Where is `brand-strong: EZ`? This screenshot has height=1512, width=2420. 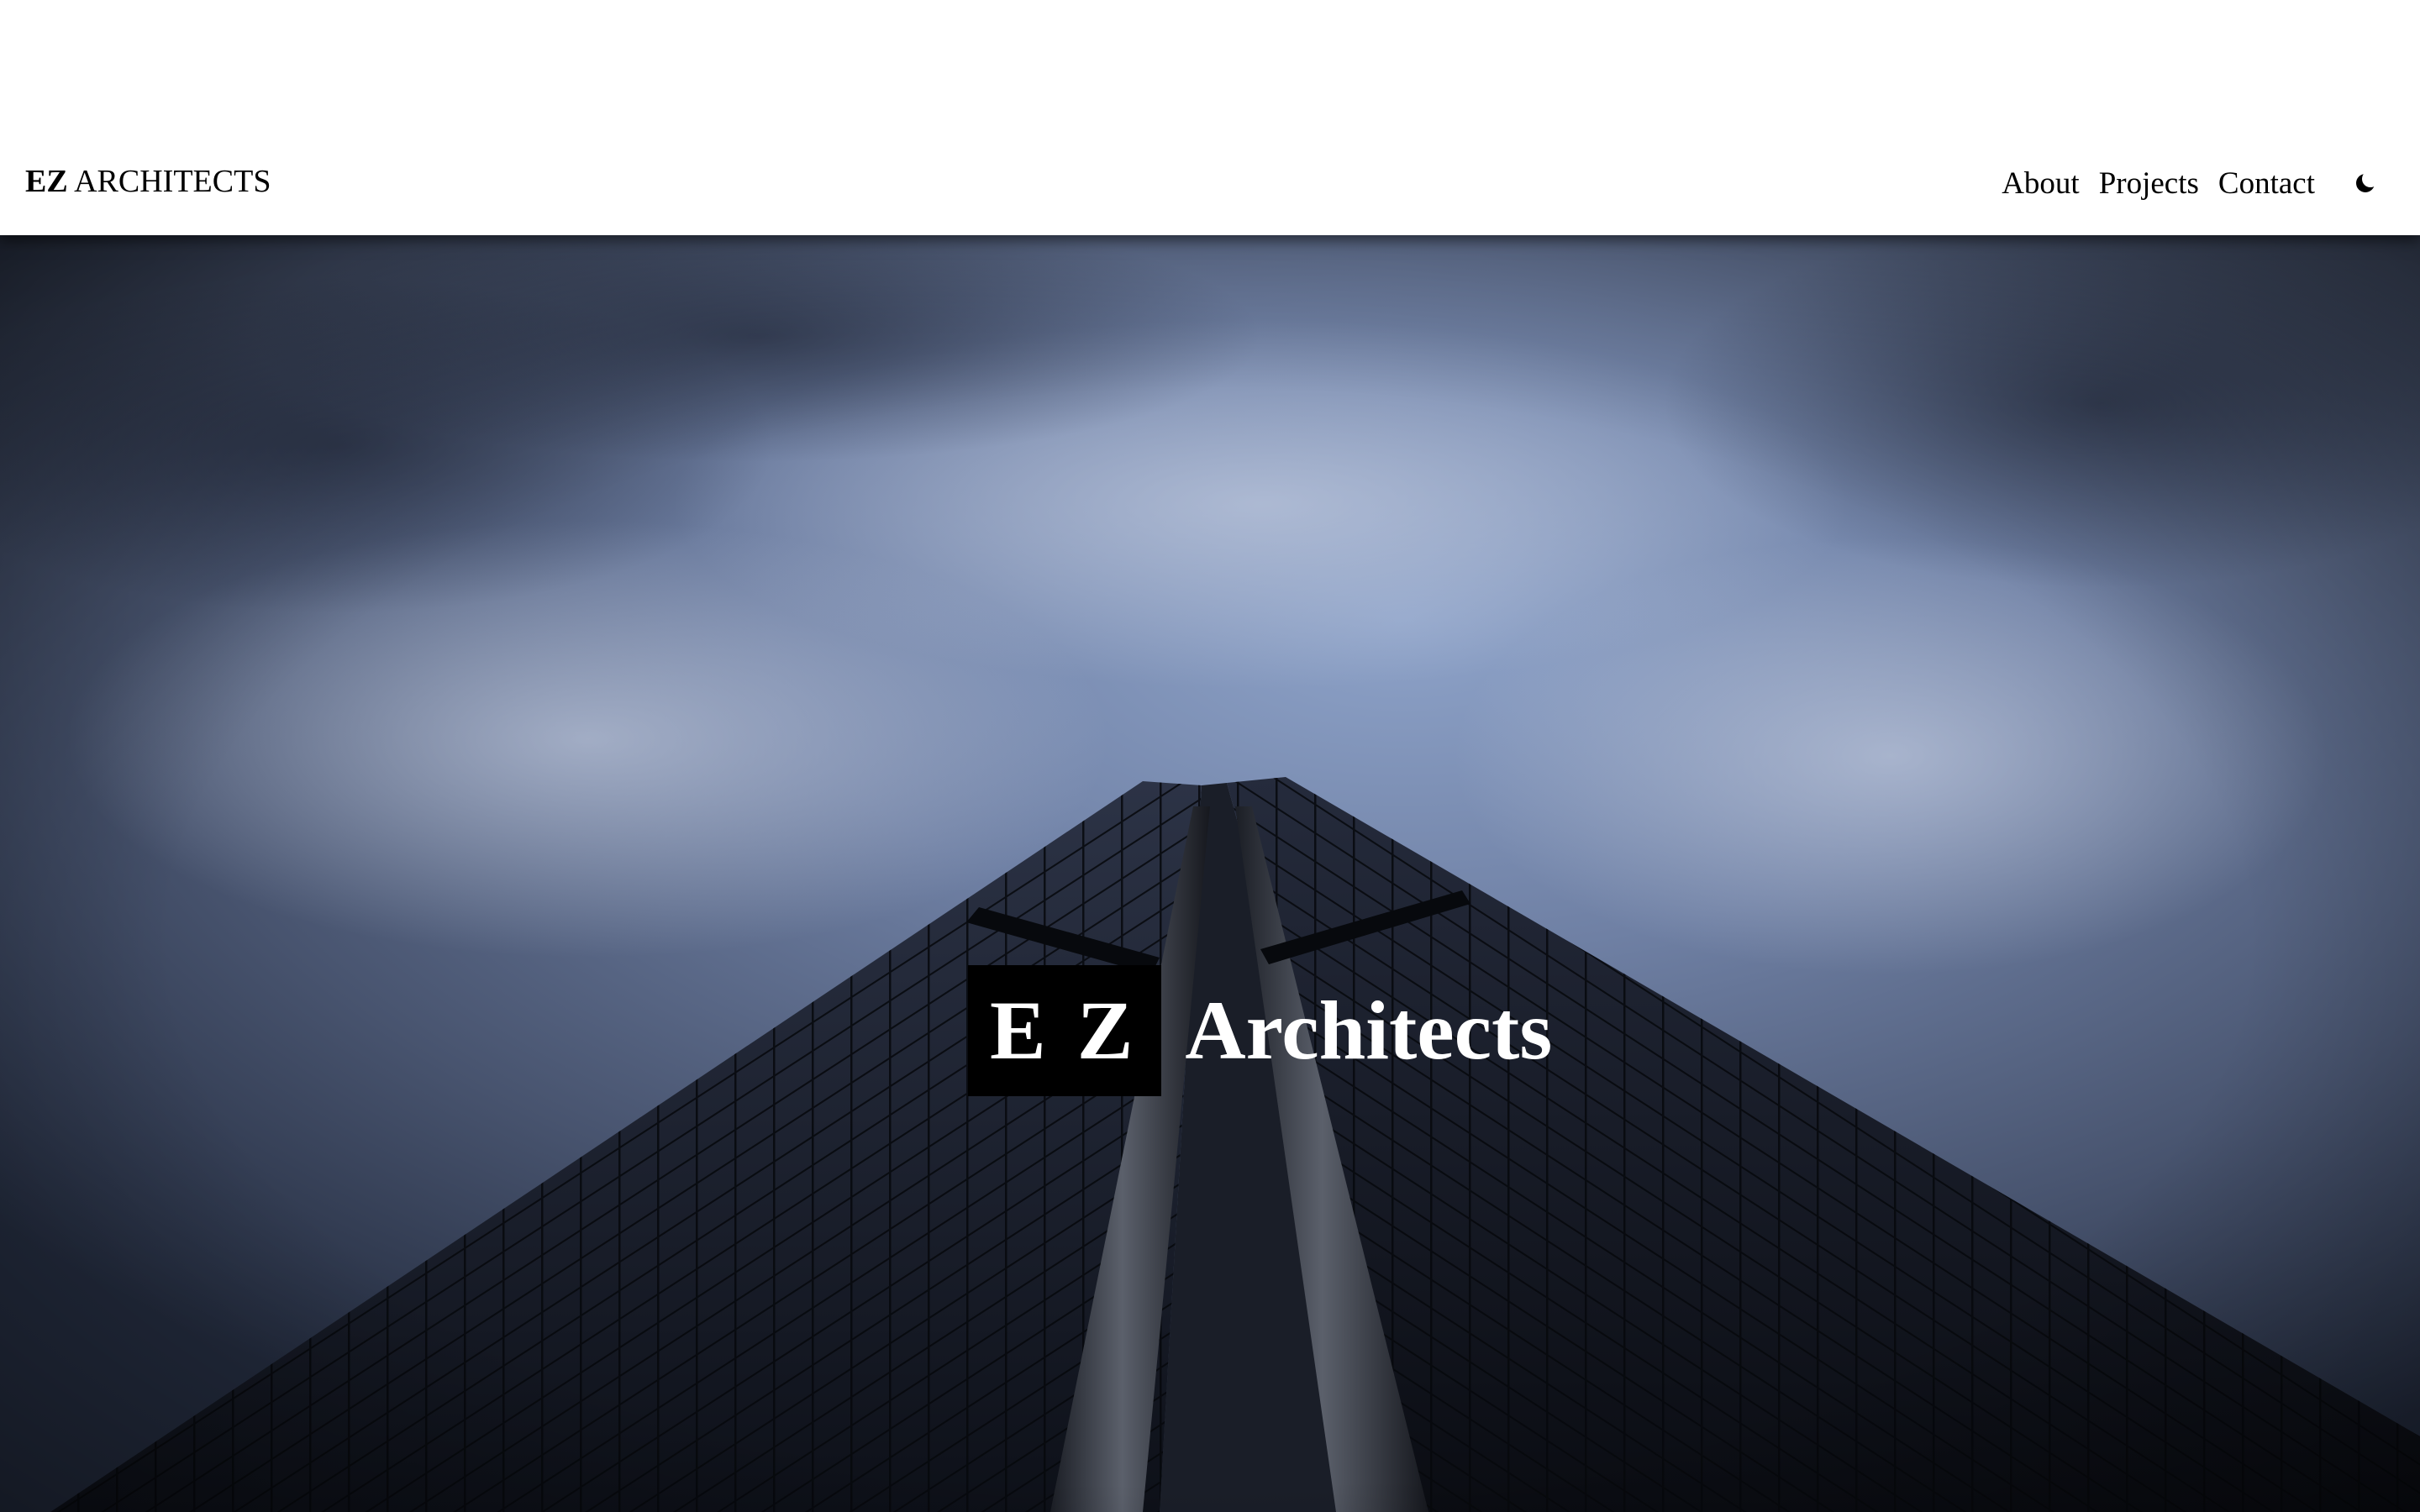
brand-strong: EZ is located at coordinates (46, 181).